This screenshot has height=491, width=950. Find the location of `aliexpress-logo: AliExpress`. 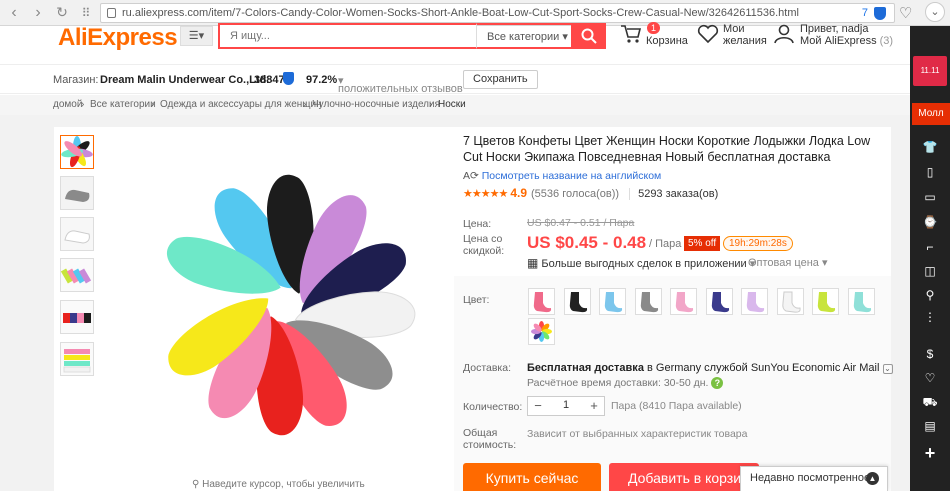

aliexpress-logo: AliExpress is located at coordinates (118, 38).